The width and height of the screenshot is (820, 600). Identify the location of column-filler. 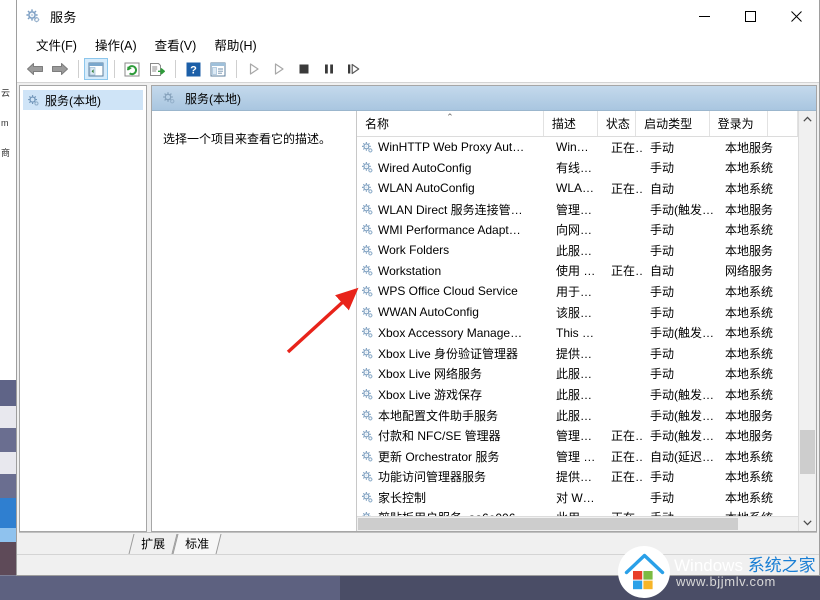
(783, 123).